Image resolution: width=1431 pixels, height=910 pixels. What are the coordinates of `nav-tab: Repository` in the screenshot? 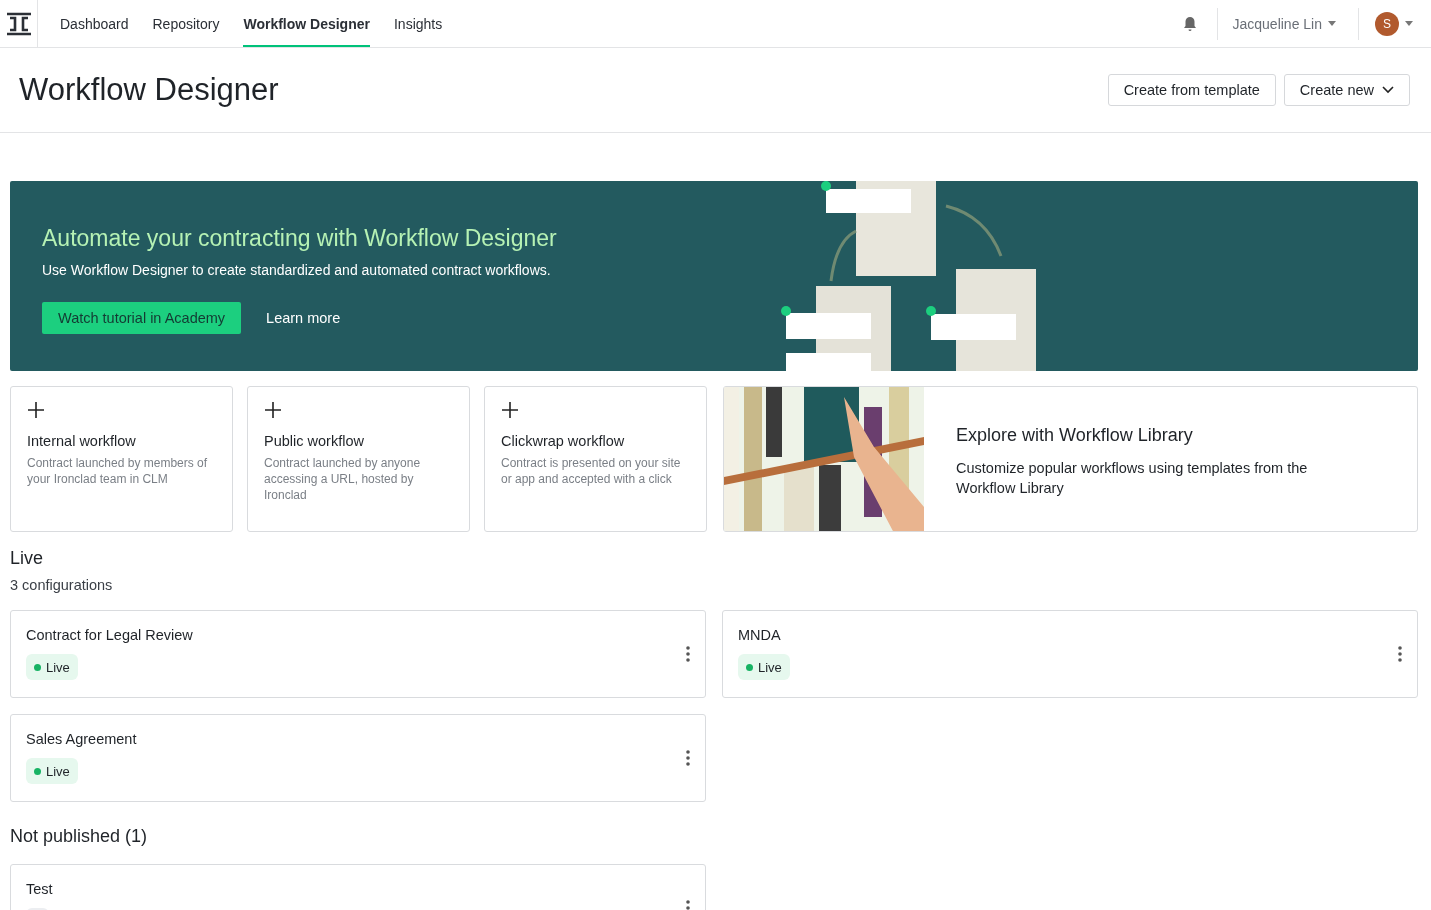 It's located at (186, 23).